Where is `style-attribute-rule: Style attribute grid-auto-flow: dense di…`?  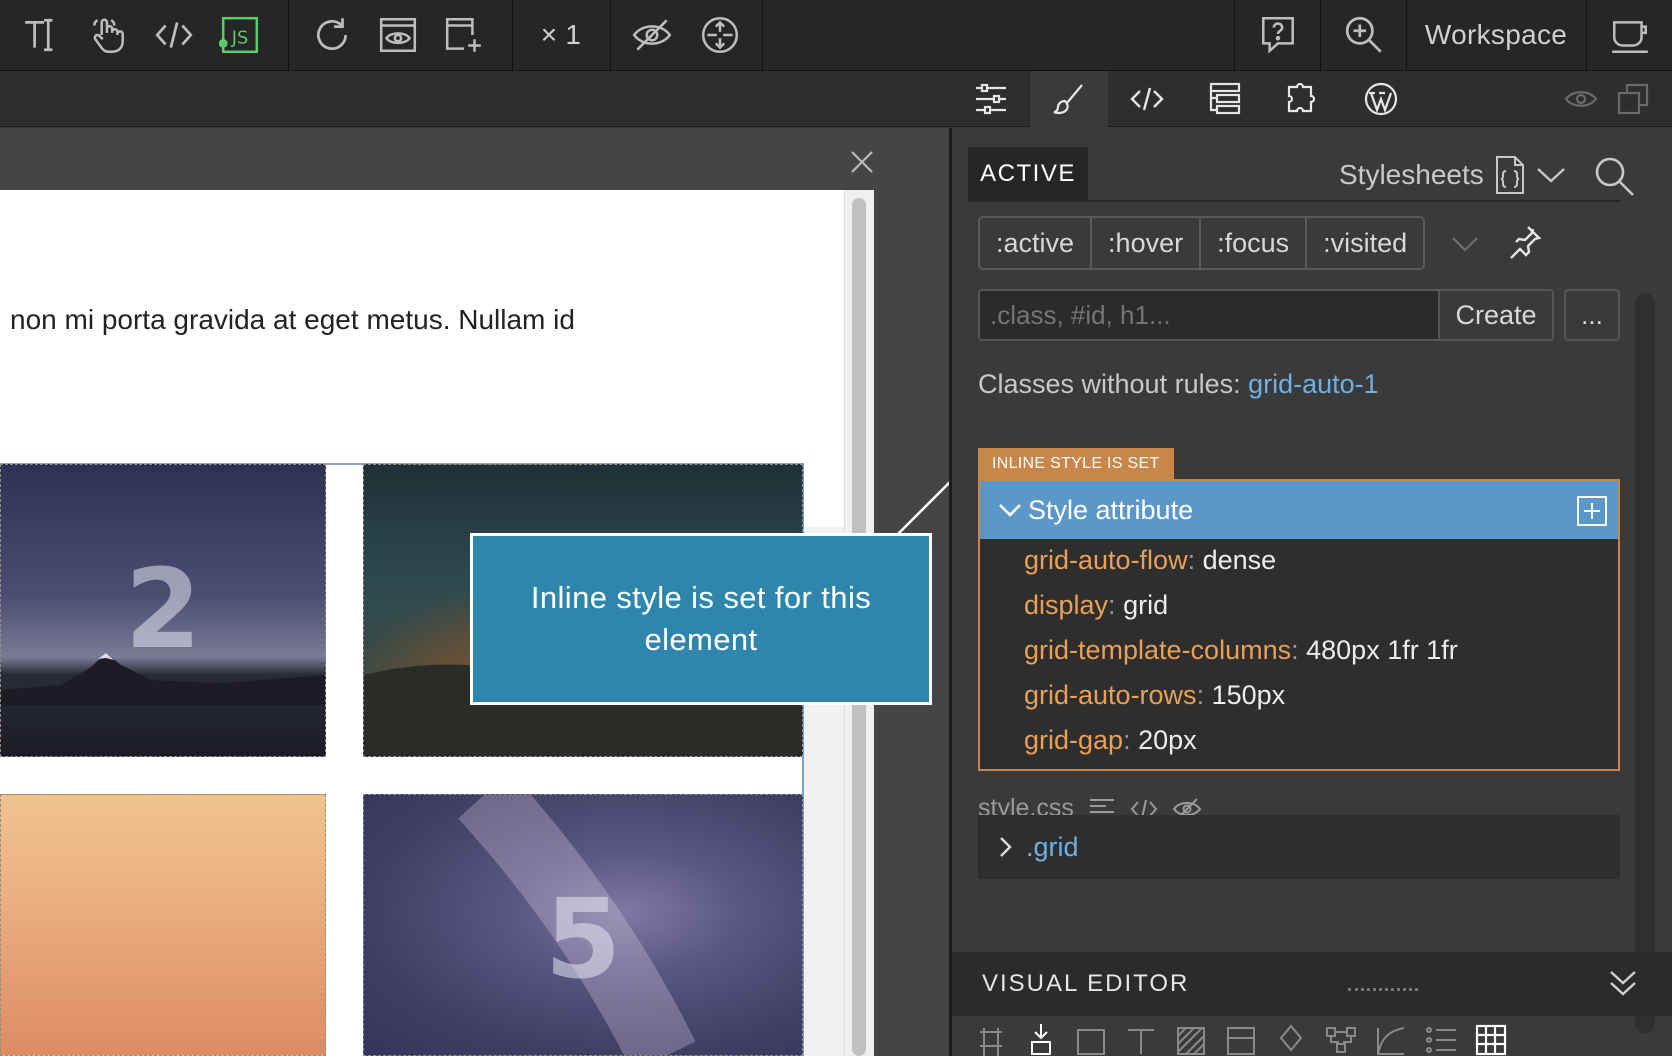 style-attribute-rule: Style attribute grid-auto-flow: dense di… is located at coordinates (1299, 625).